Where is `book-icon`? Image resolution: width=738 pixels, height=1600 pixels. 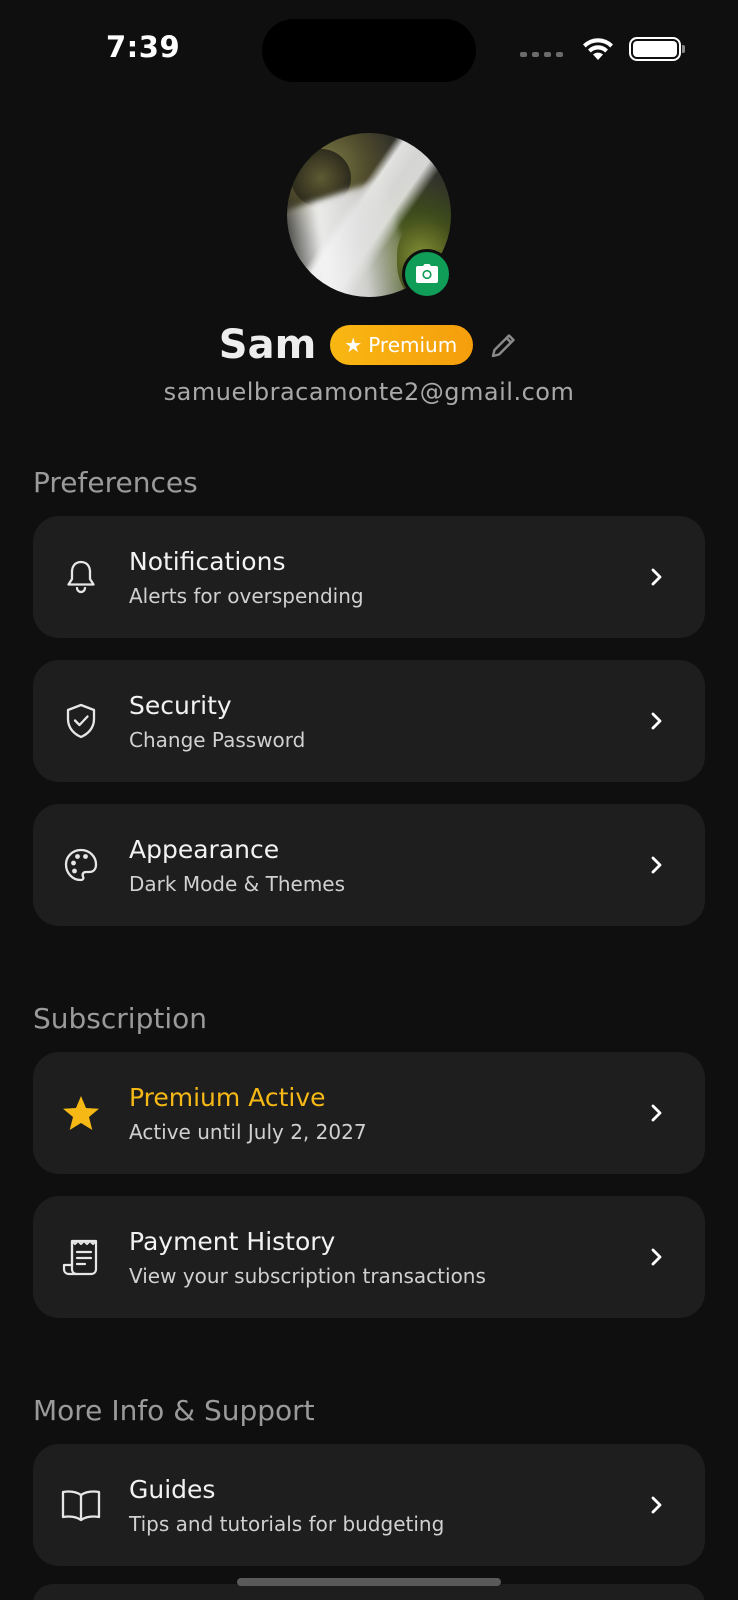
book-icon is located at coordinates (81, 1506).